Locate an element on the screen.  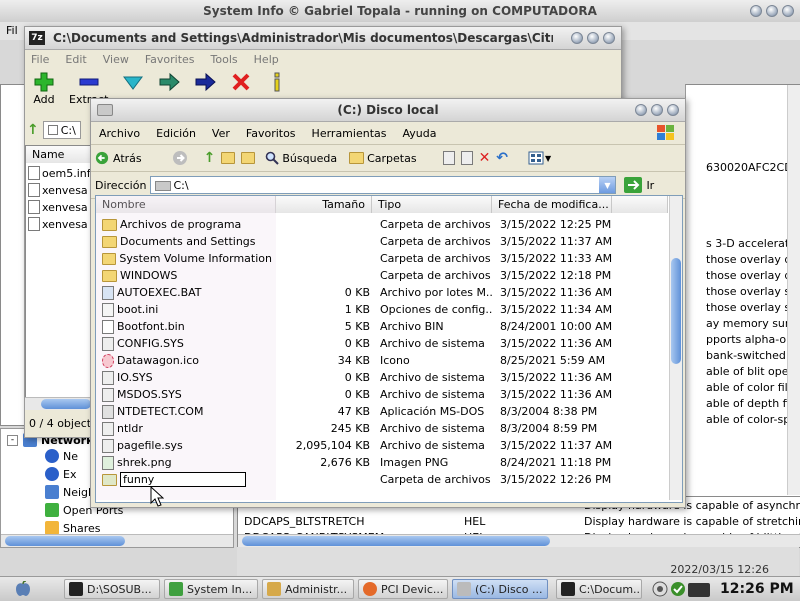
sevenzip-maximize-button is located at coordinates (593, 38).